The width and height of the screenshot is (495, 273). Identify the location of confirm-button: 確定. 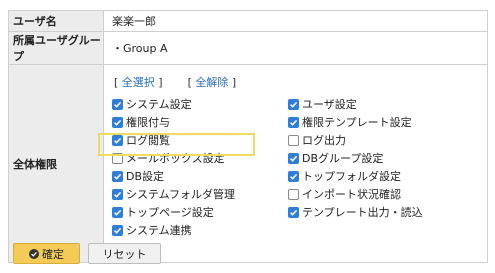
(46, 253).